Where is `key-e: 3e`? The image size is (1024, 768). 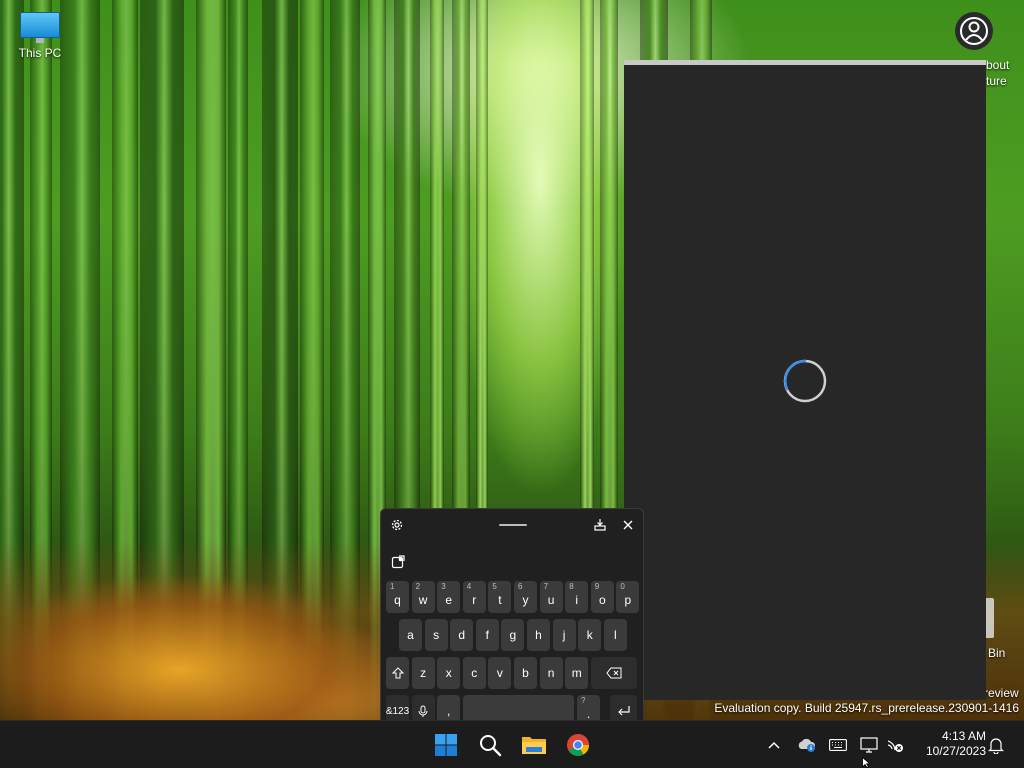 key-e: 3e is located at coordinates (449, 597).